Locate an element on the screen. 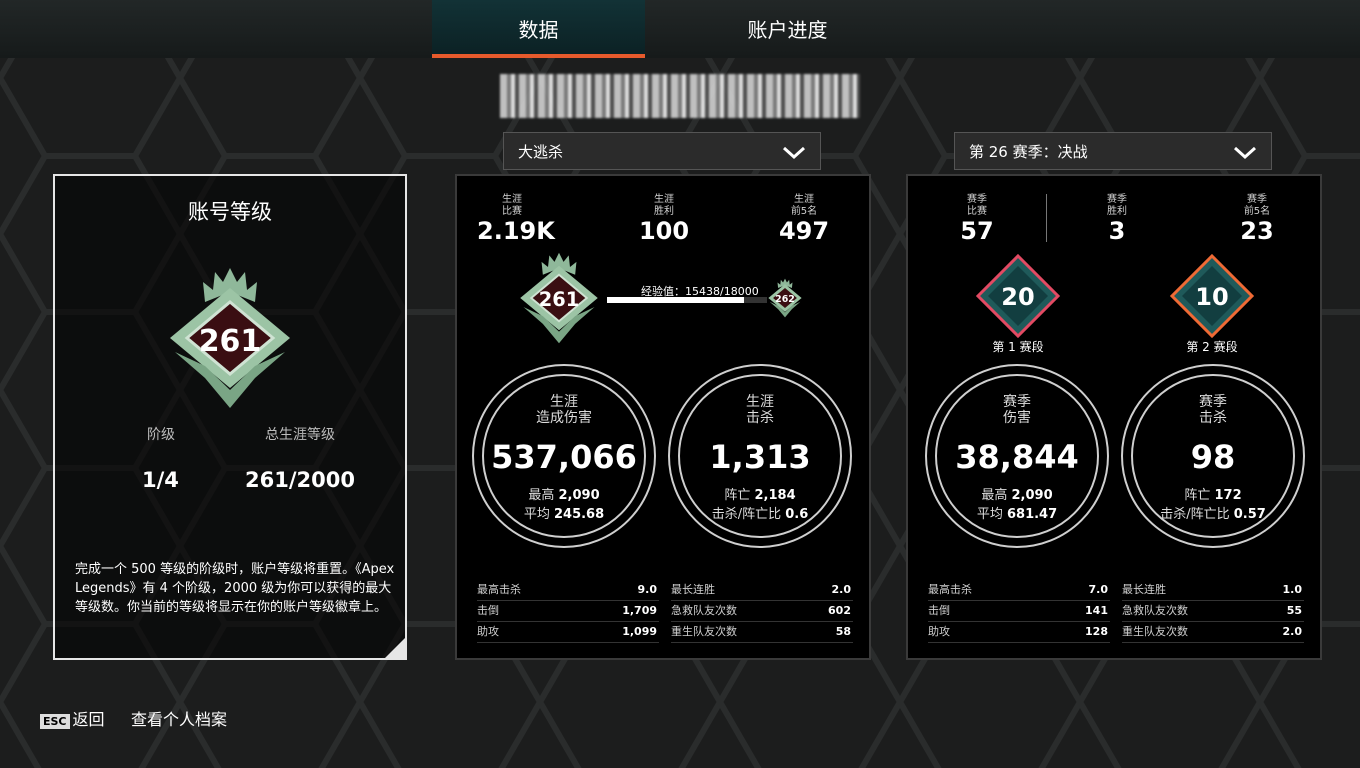 This screenshot has height=768, width=1360. player-name-obscured is located at coordinates (680, 96).